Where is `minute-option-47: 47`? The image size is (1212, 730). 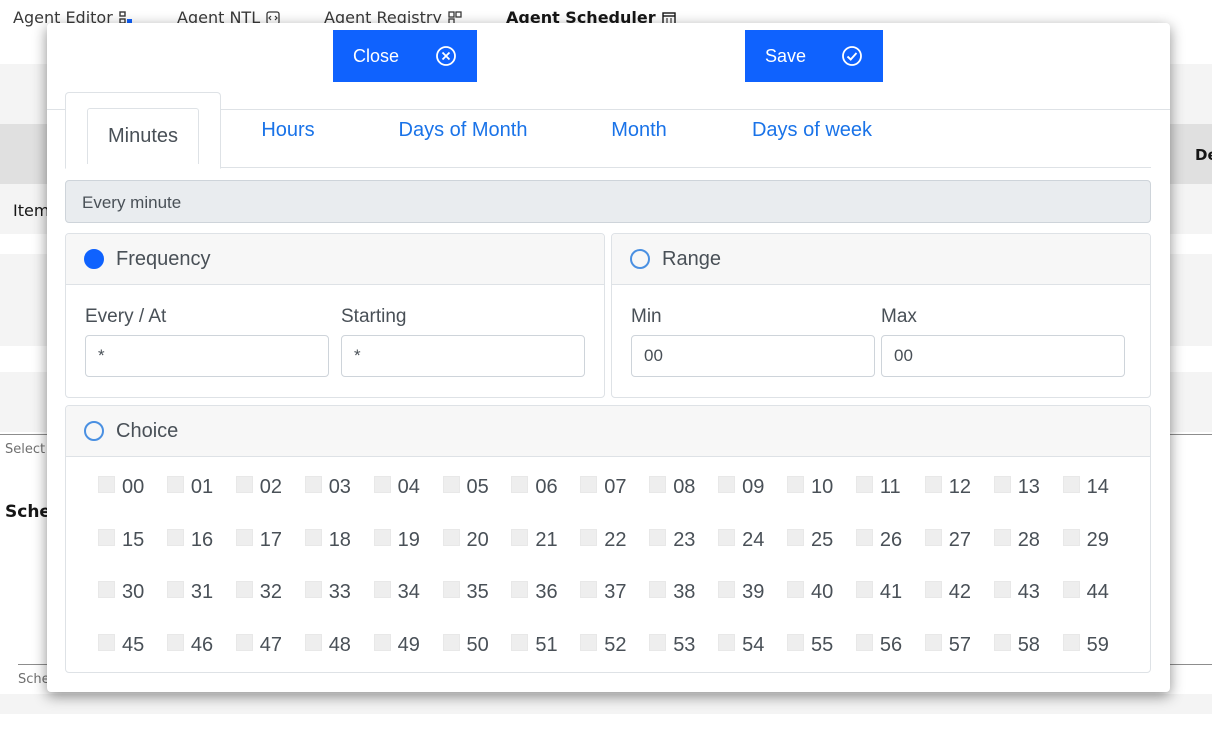 minute-option-47: 47 is located at coordinates (258, 645).